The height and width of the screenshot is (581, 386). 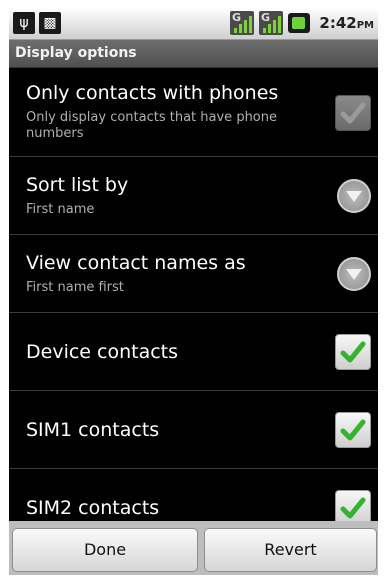 I want to click on signal-label: G, so click(x=237, y=17).